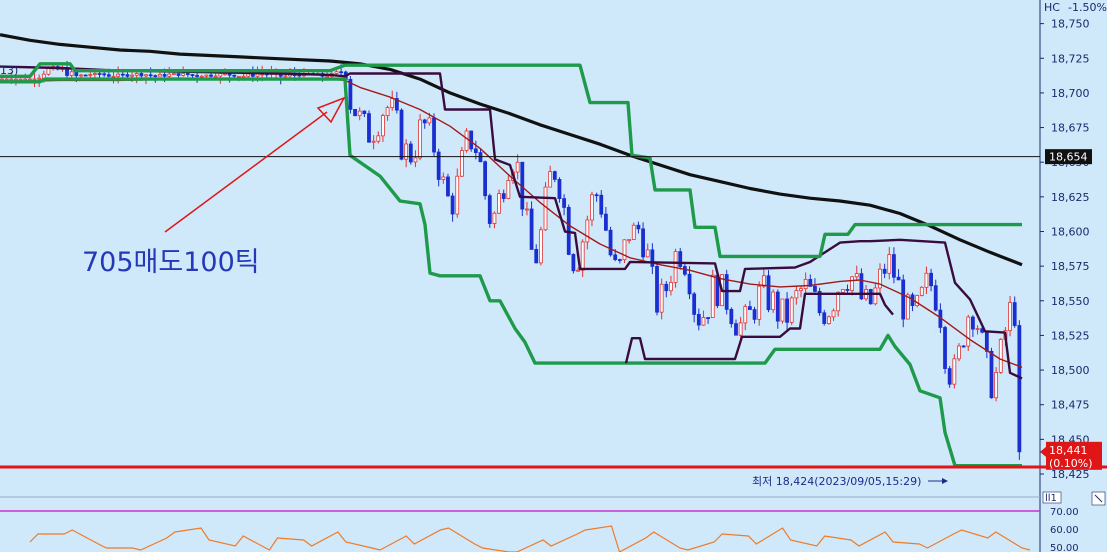  I want to click on top-left-fragment: 13), so click(9, 70).